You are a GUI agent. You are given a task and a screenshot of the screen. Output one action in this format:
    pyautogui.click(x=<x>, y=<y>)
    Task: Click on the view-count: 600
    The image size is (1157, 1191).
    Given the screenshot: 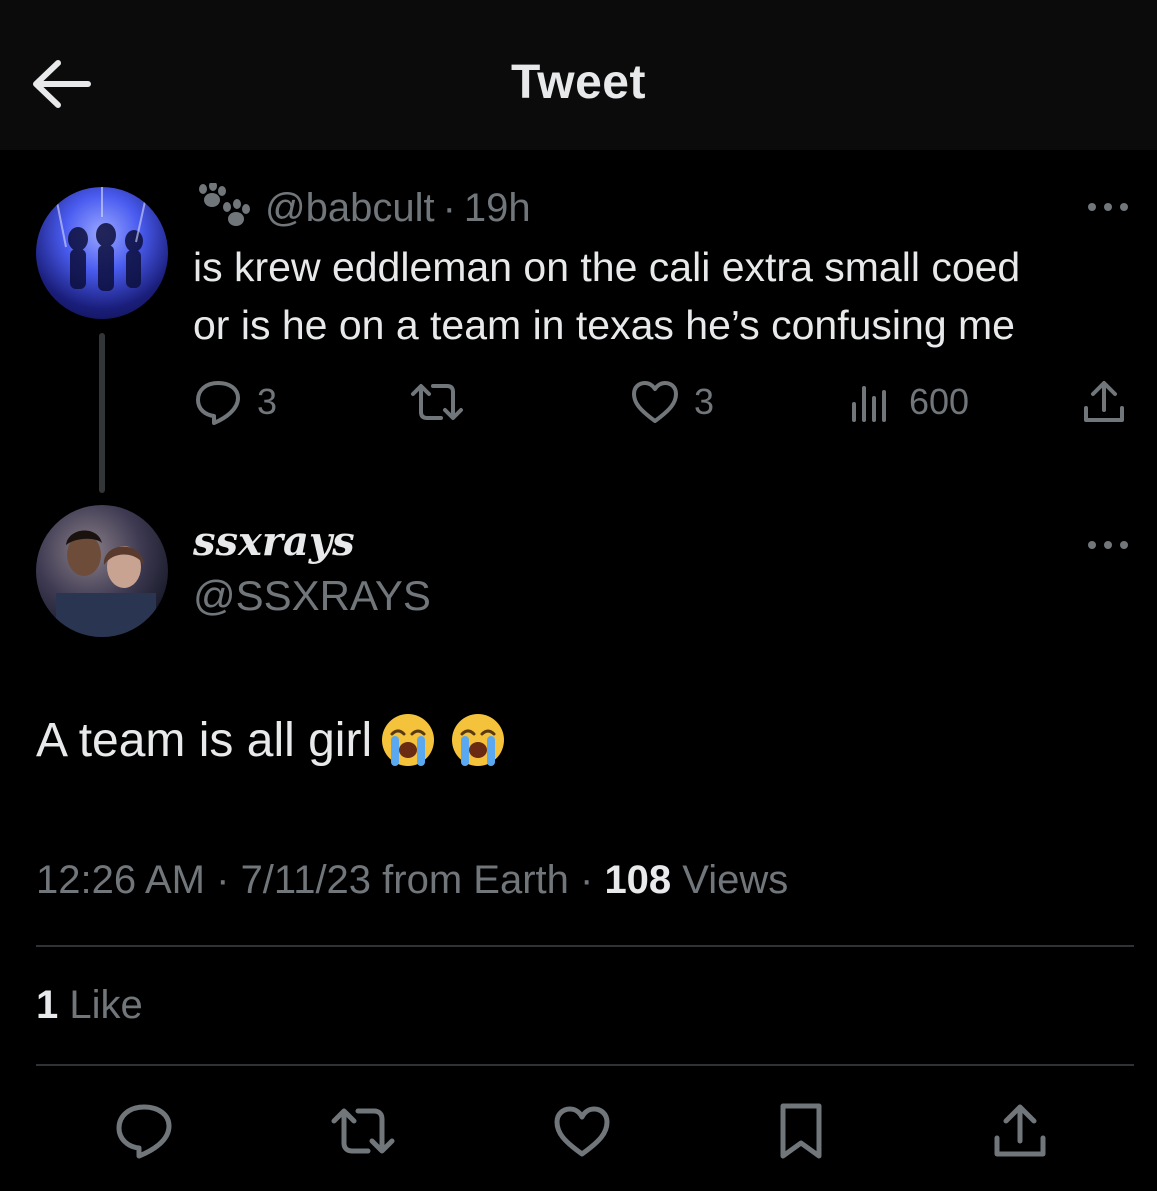 What is the action you would take?
    pyautogui.click(x=939, y=401)
    